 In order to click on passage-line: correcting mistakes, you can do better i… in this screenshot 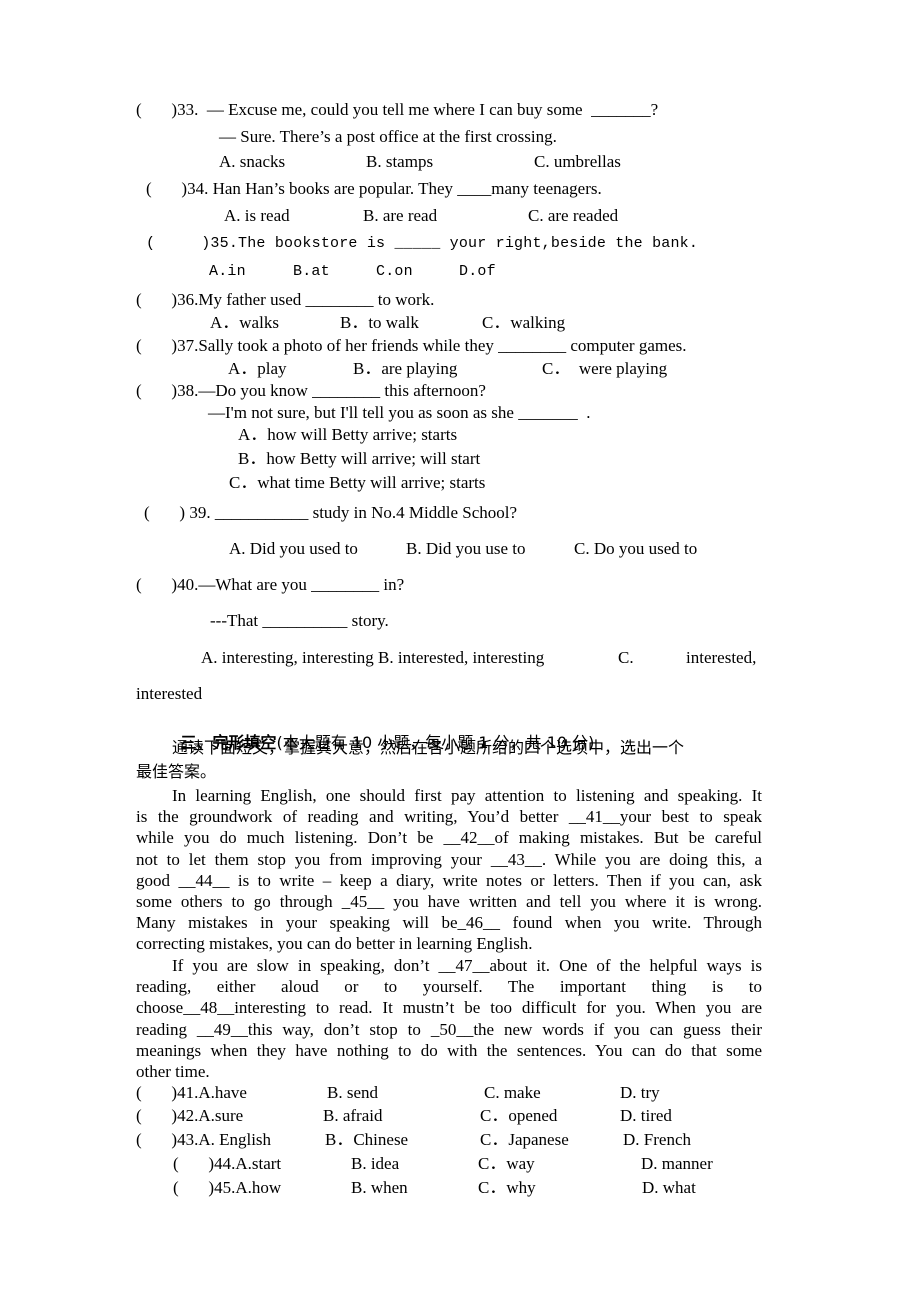, I will do `click(334, 944)`.